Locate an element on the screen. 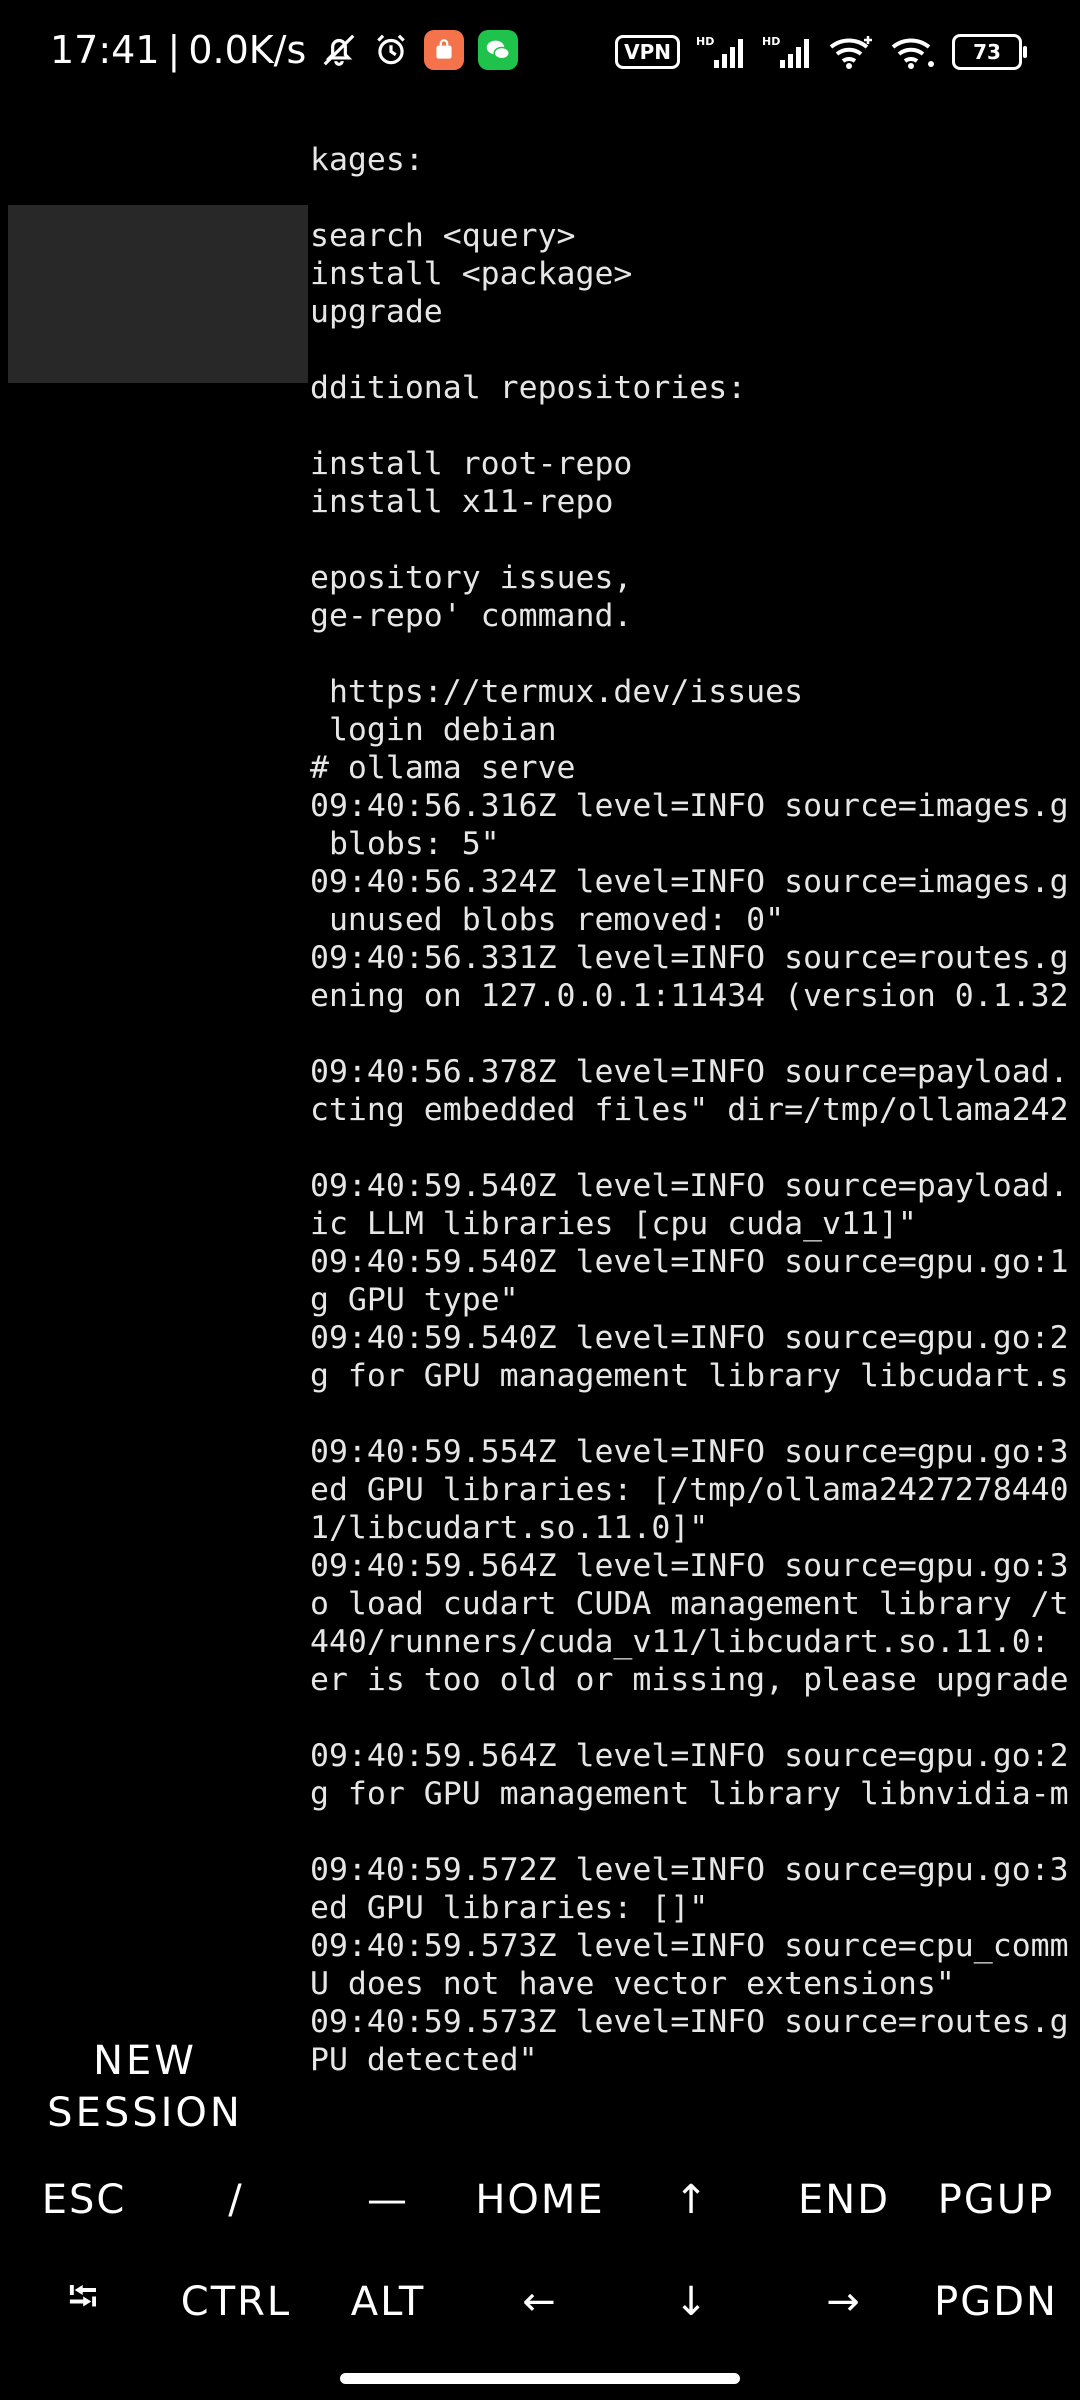  terminal-line: install root-repo is located at coordinates (471, 464).